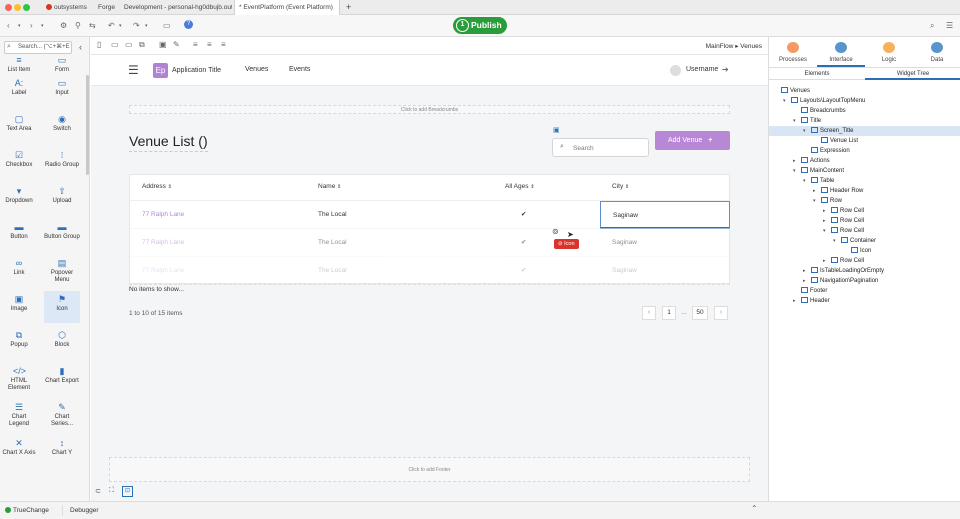 This screenshot has width=960, height=519. What do you see at coordinates (649, 313) in the screenshot?
I see `prev-page-button: ‹` at bounding box center [649, 313].